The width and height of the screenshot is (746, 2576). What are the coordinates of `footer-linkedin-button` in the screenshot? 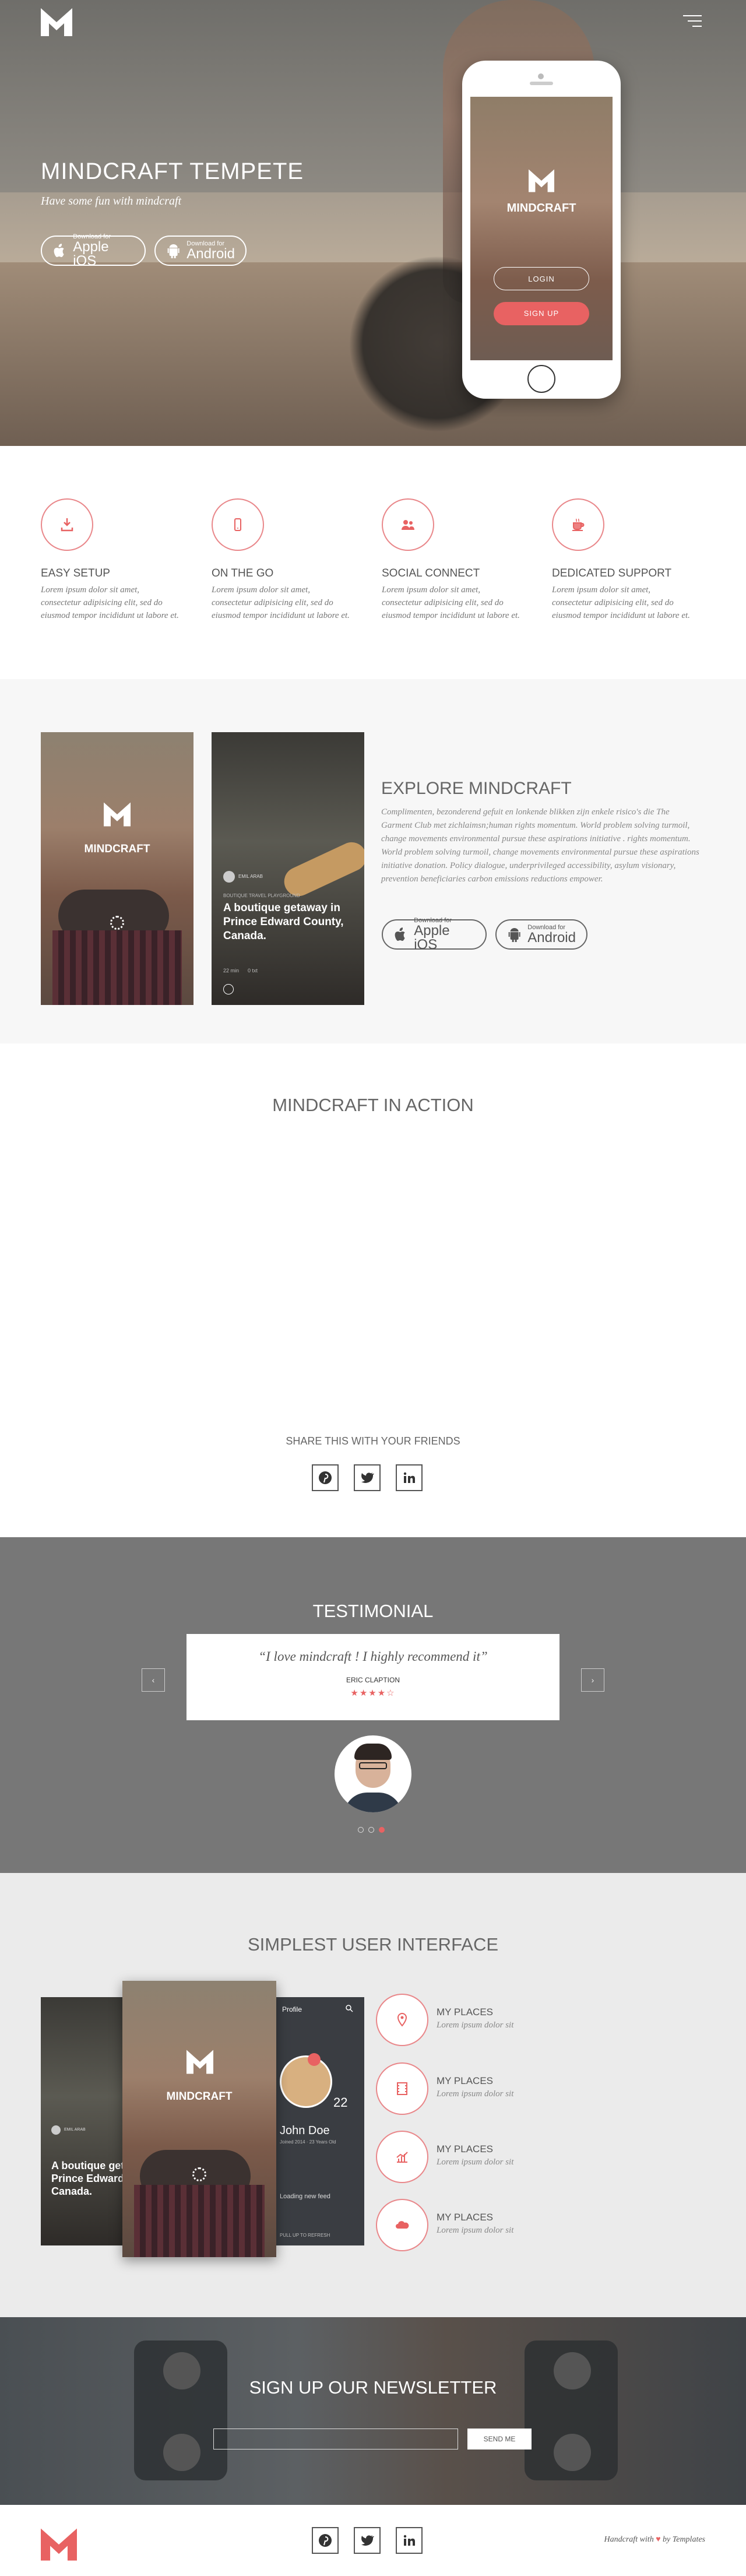 It's located at (409, 2540).